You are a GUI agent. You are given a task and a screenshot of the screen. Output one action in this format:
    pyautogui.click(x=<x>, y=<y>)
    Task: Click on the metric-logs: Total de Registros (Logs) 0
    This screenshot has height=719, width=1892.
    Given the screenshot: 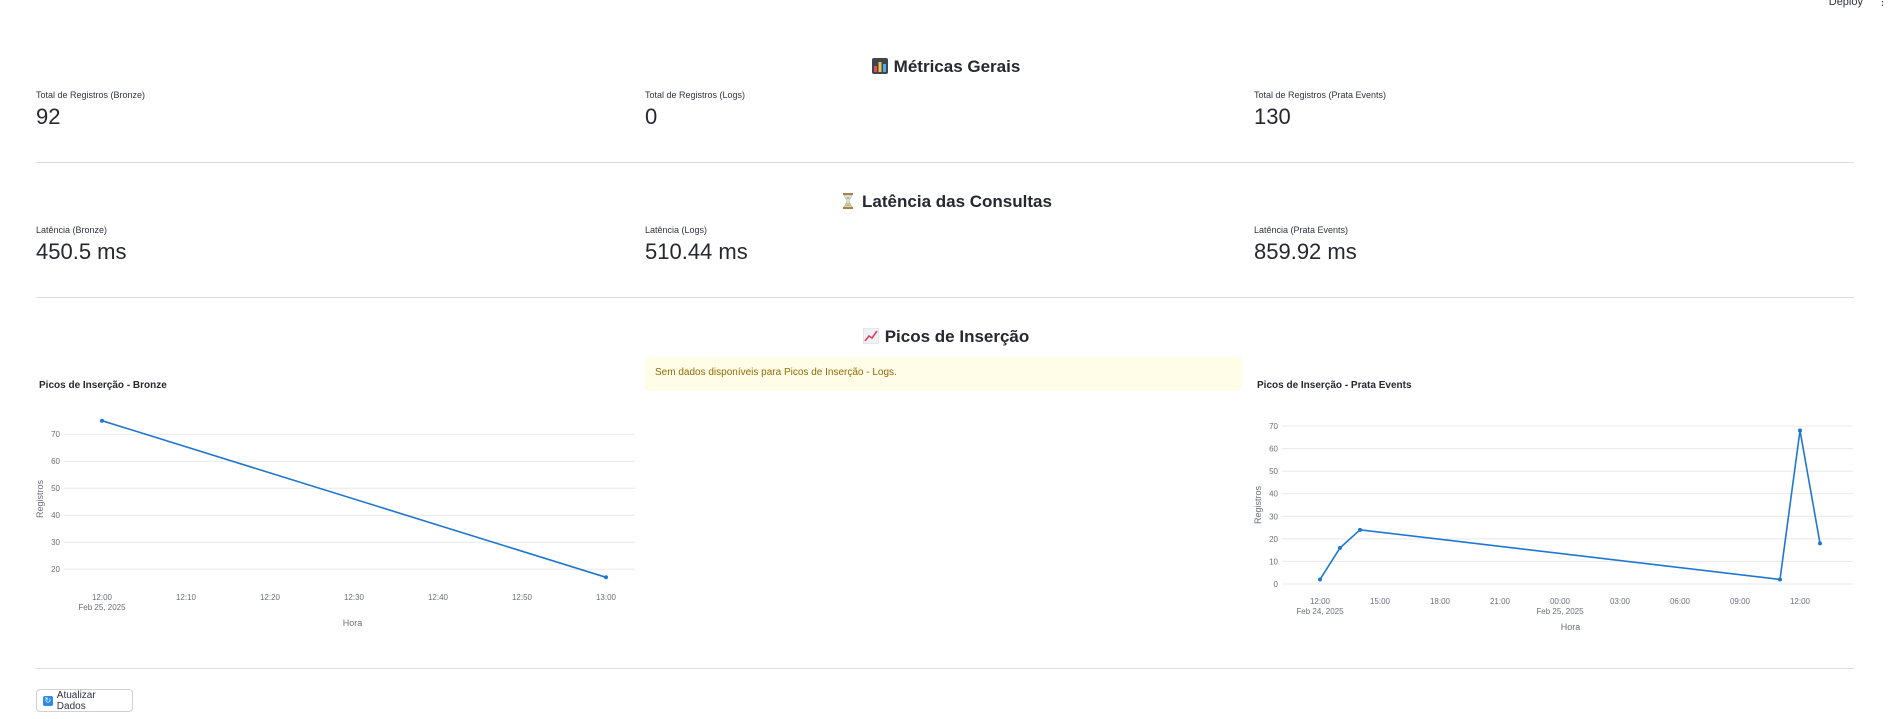 What is the action you would take?
    pyautogui.click(x=945, y=110)
    